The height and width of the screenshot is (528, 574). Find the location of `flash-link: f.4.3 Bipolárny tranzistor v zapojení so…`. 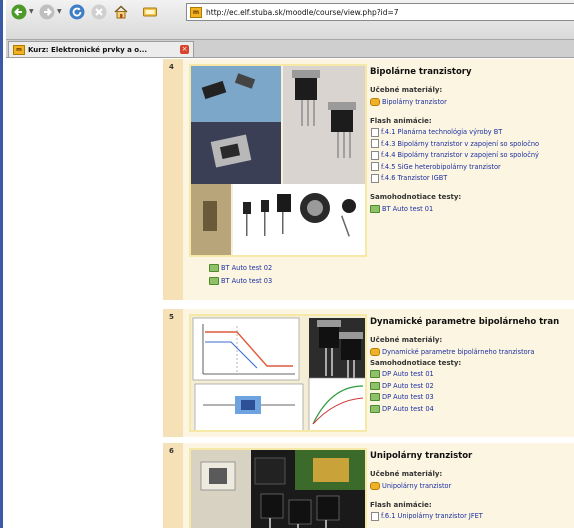

flash-link: f.4.3 Bipolárny tranzistor v zapojení so… is located at coordinates (472, 144).